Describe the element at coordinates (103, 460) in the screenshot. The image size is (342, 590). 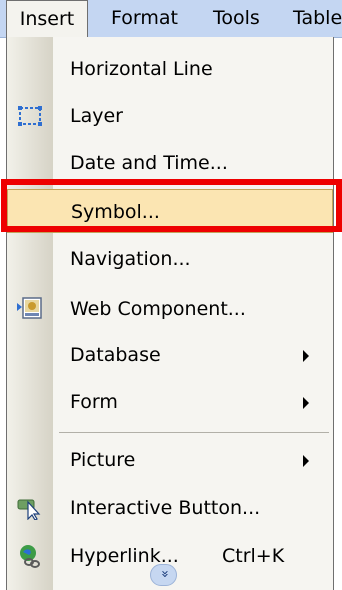
I see `menu-item-label: Picture` at that location.